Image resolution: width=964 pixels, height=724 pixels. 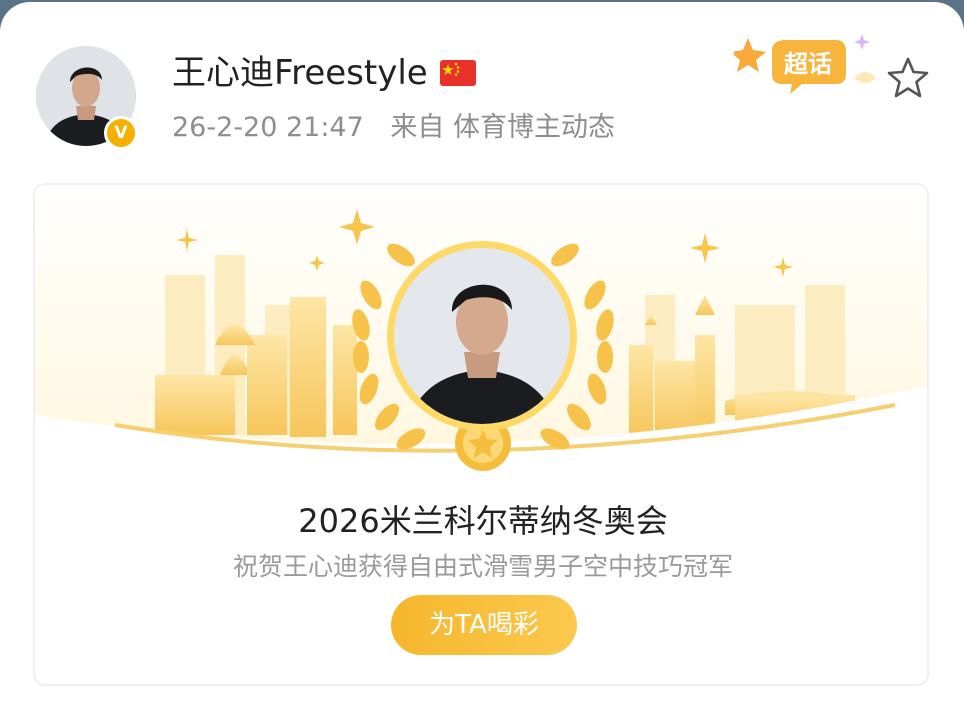 What do you see at coordinates (483, 521) in the screenshot?
I see `card-title: 2026米兰科尔蒂纳冬奥会` at bounding box center [483, 521].